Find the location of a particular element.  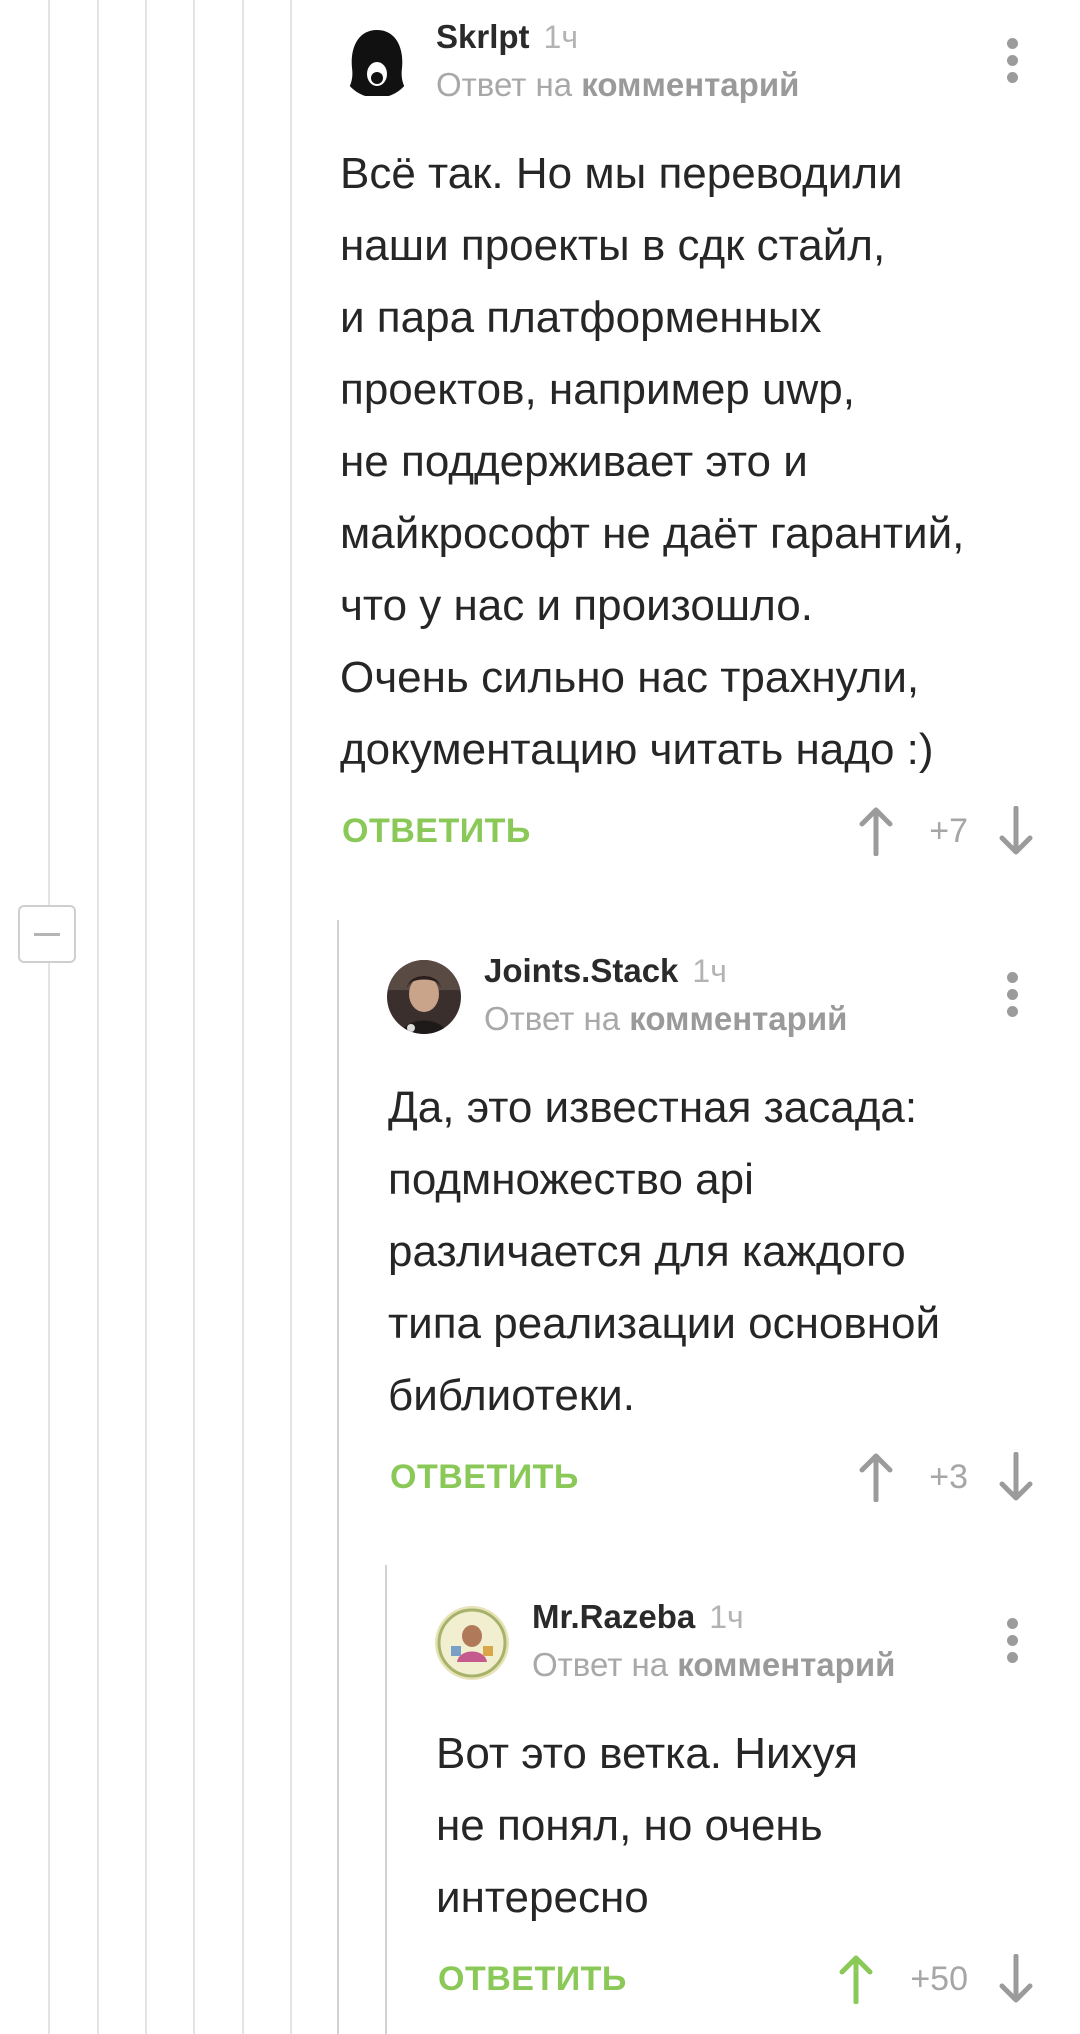

collapse-thread-button is located at coordinates (47, 934).